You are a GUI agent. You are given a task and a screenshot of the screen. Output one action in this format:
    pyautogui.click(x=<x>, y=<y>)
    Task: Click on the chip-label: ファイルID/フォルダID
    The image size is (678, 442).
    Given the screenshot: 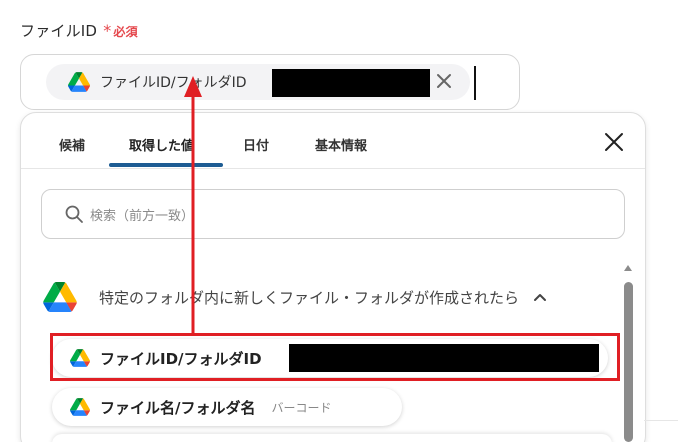 What is the action you would take?
    pyautogui.click(x=173, y=83)
    